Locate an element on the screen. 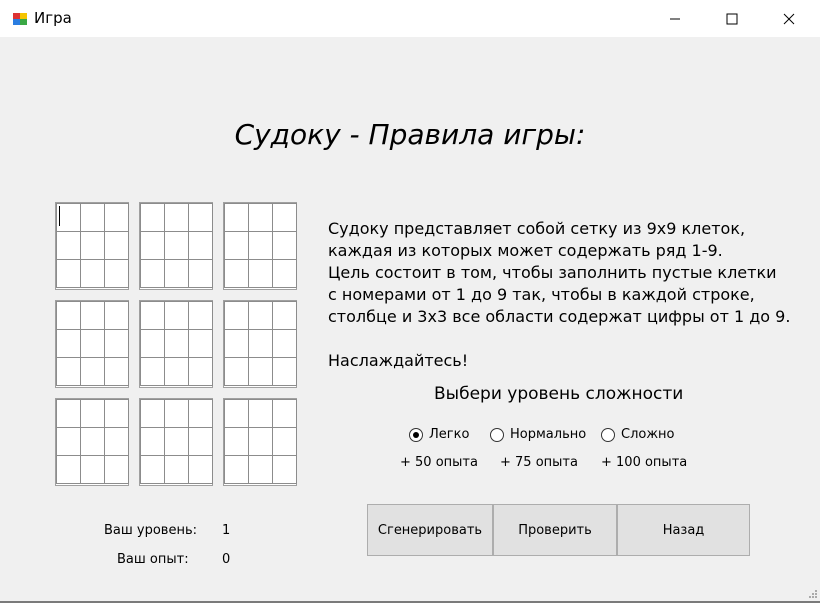  close-button is located at coordinates (789, 18).